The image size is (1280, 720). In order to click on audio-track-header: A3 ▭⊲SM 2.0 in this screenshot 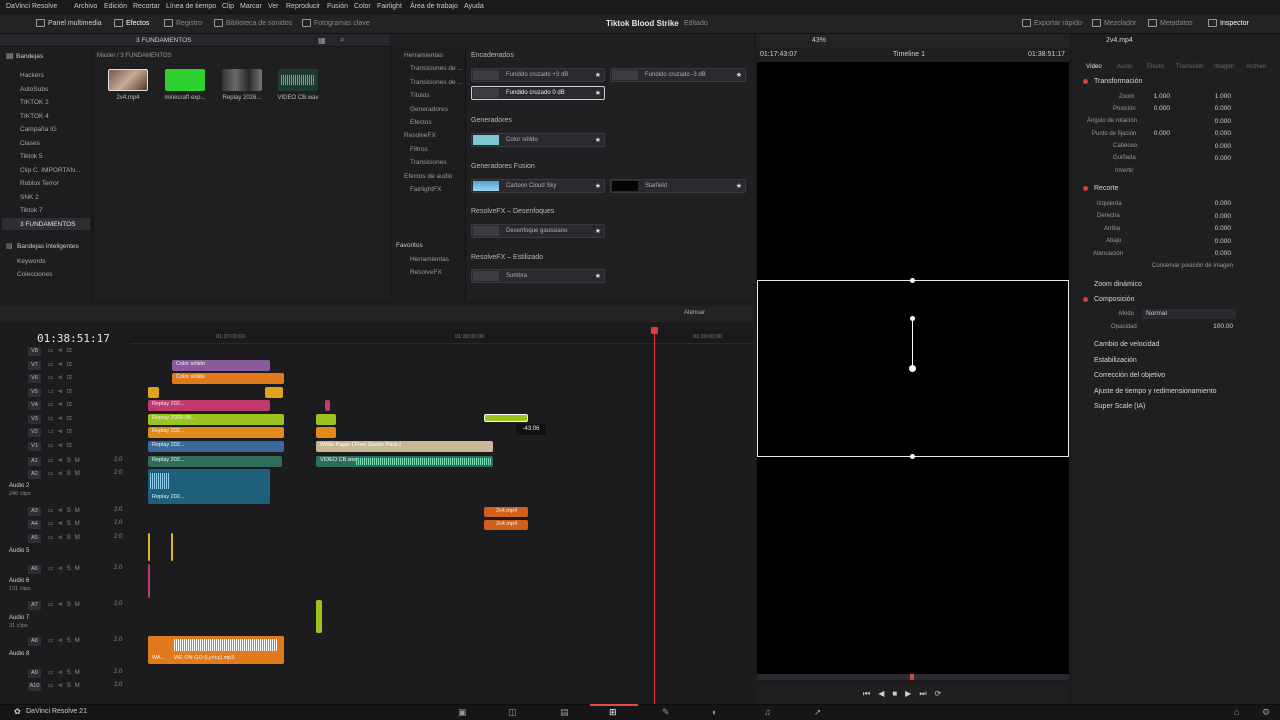, I will do `click(65, 511)`.